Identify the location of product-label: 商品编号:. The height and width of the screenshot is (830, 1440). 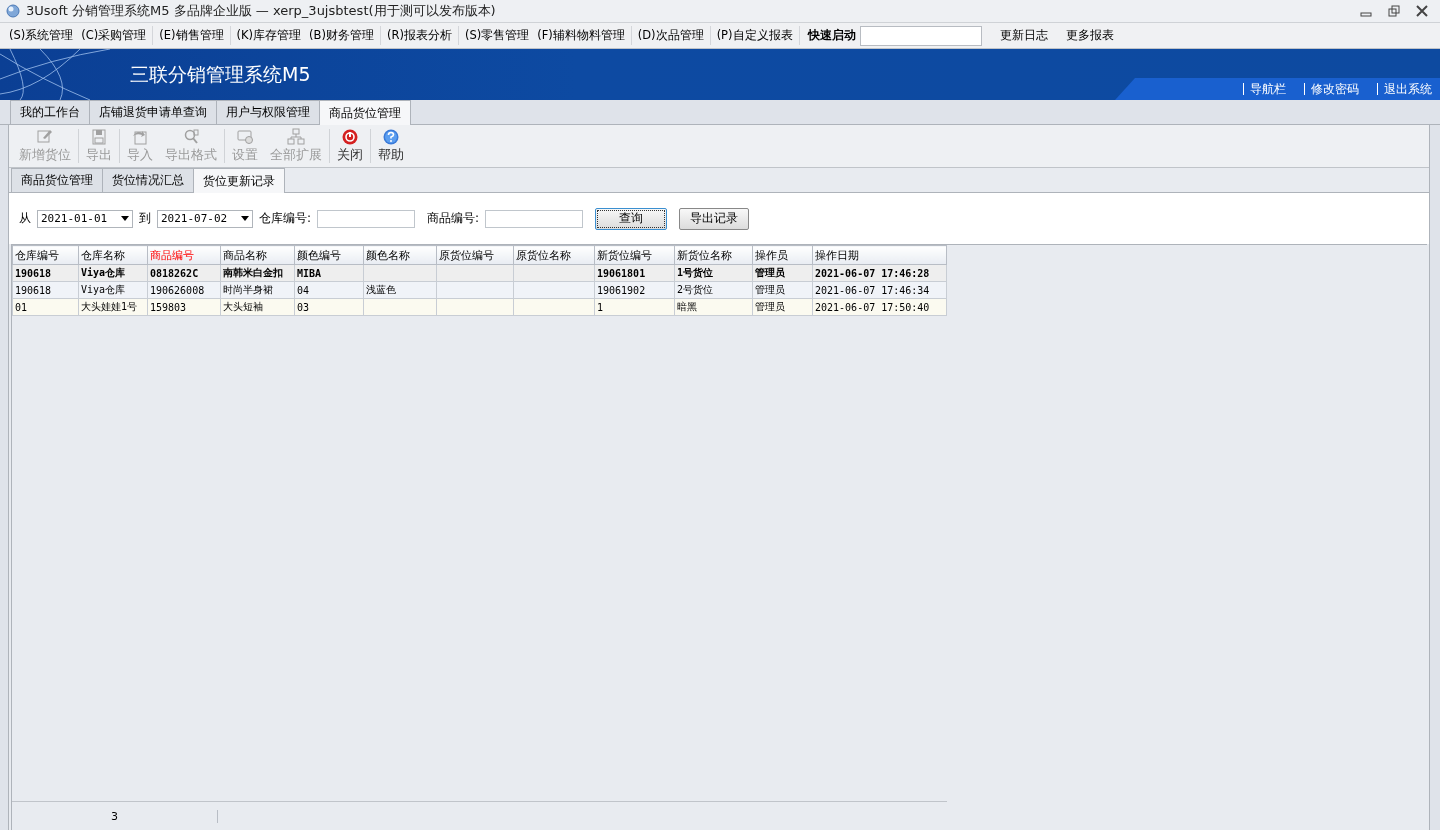
(453, 218).